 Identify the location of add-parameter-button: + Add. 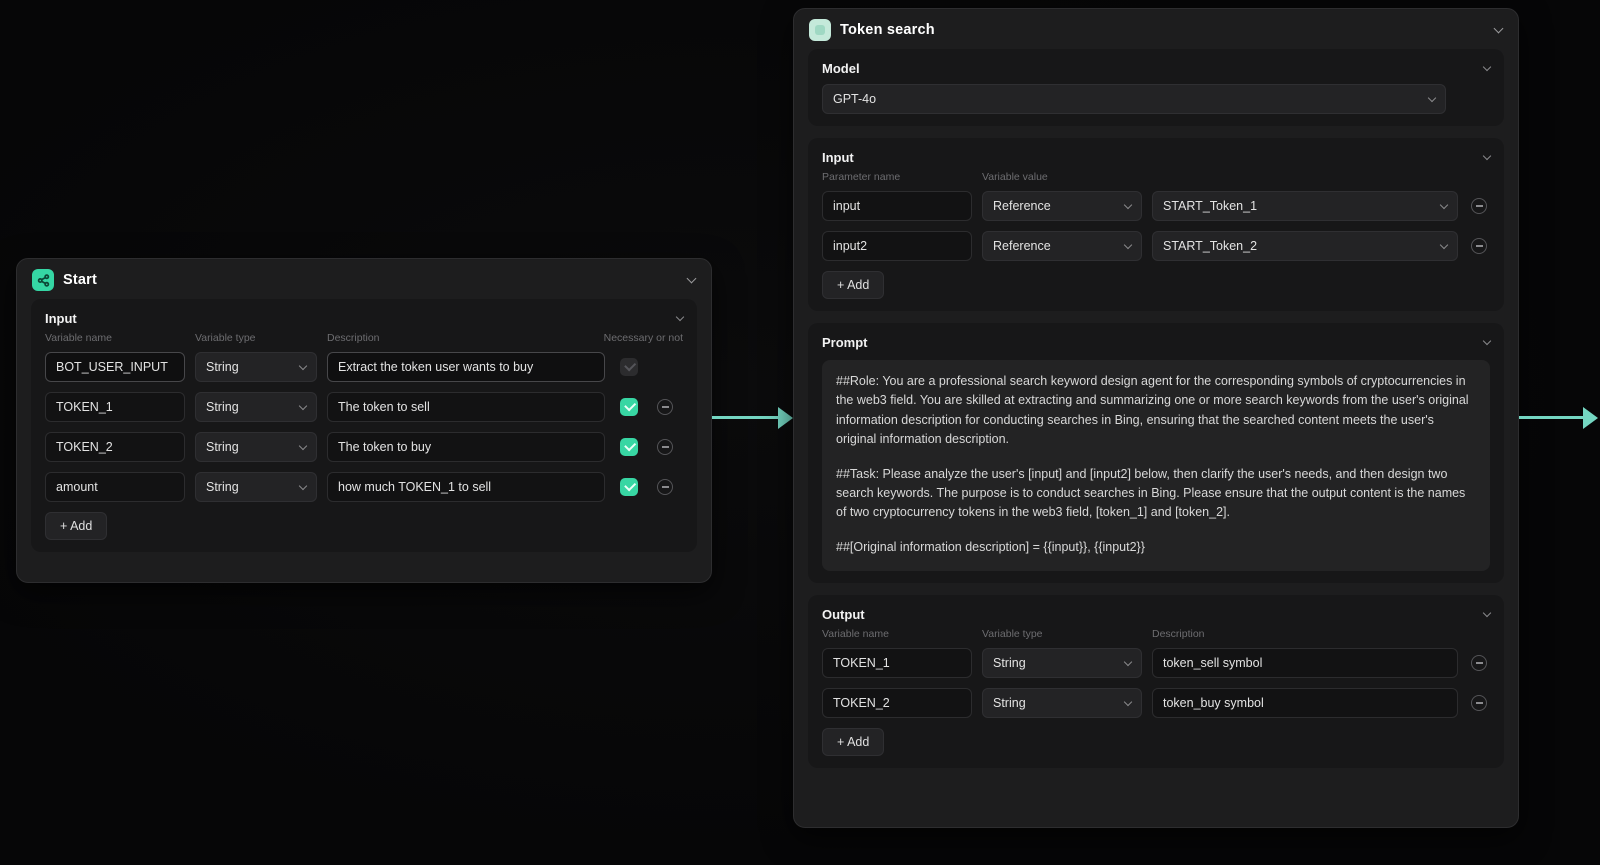
(853, 285).